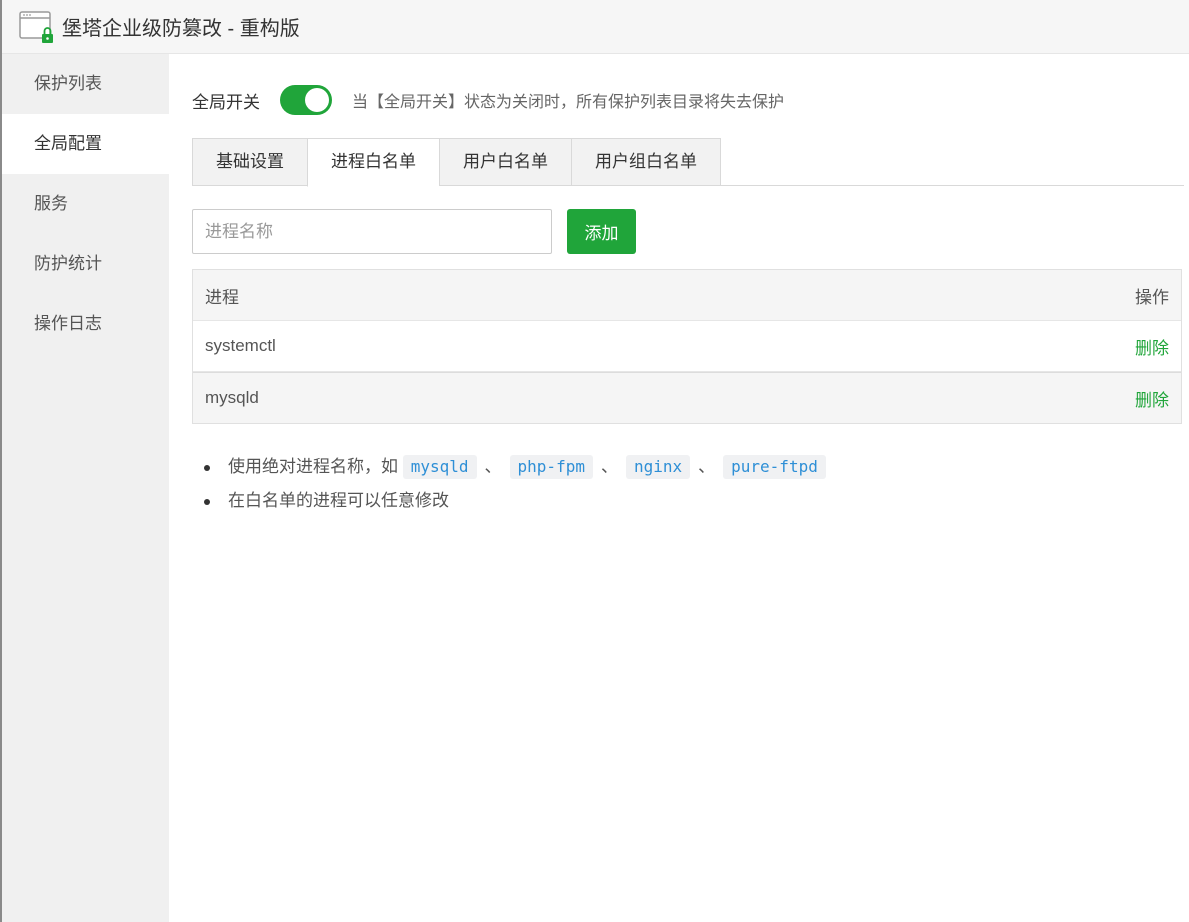 Image resolution: width=1189 pixels, height=922 pixels. What do you see at coordinates (85, 84) in the screenshot?
I see `sidebar-item-protect-list: 保护列表` at bounding box center [85, 84].